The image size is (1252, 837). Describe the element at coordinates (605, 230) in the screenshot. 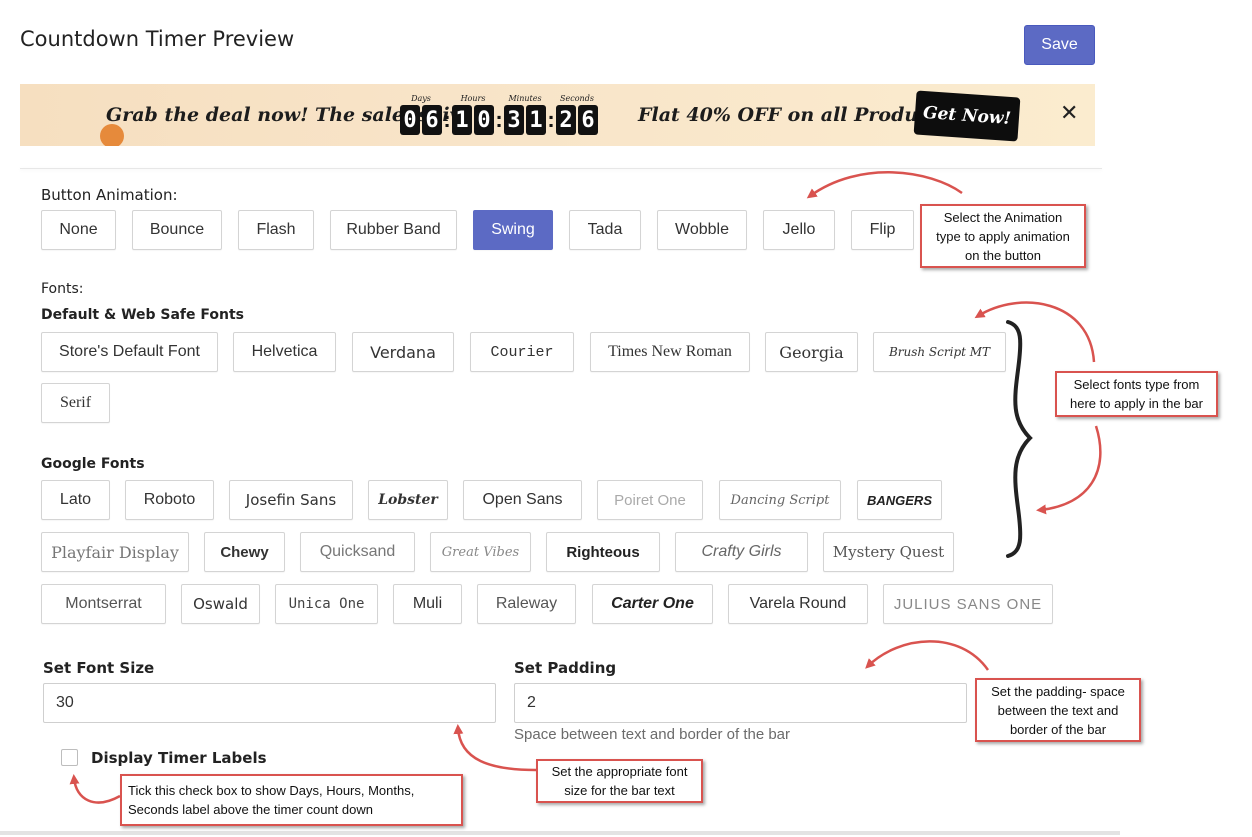

I see `animation-option-tada: Tada` at that location.